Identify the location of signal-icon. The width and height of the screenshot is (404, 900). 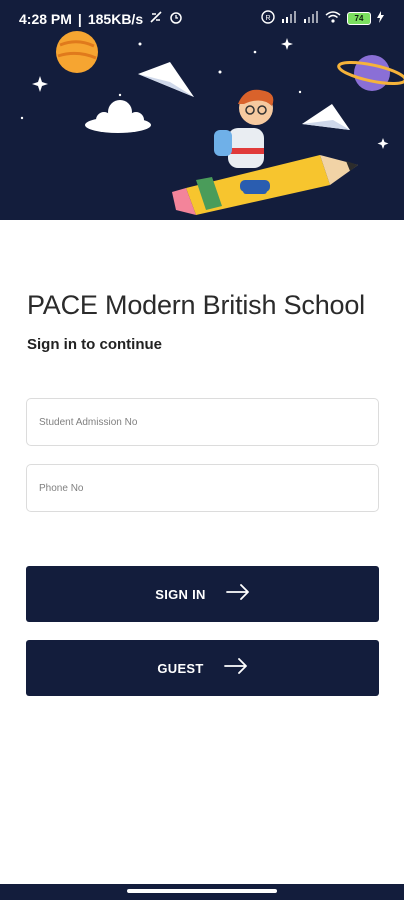
(289, 18).